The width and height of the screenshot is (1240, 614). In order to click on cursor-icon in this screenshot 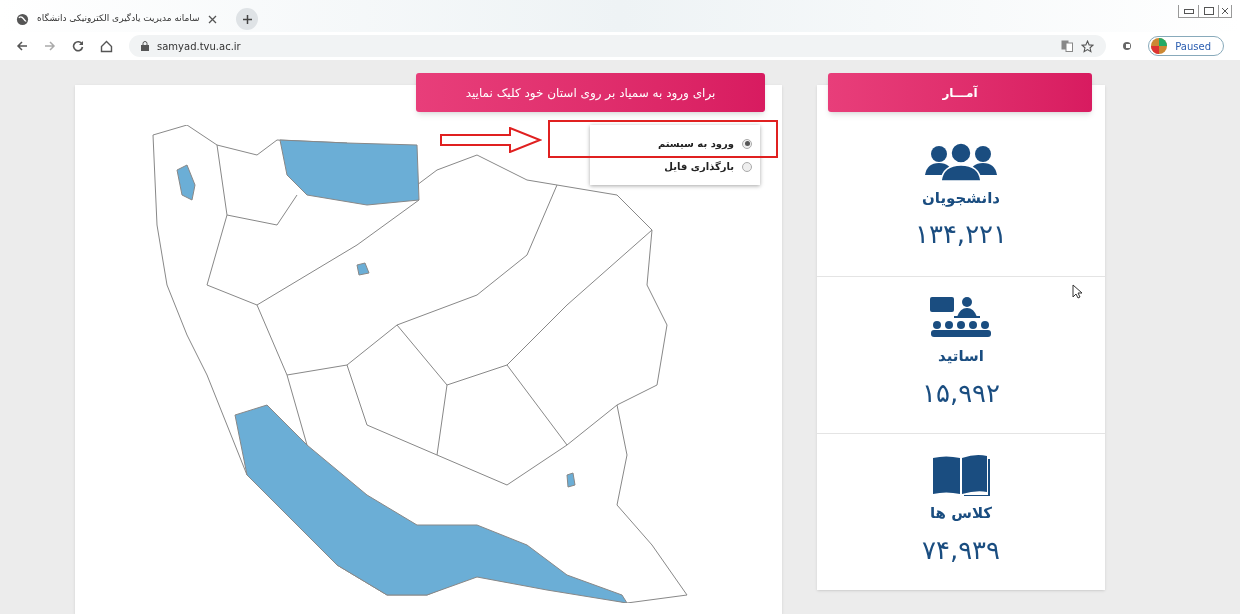, I will do `click(1077, 291)`.